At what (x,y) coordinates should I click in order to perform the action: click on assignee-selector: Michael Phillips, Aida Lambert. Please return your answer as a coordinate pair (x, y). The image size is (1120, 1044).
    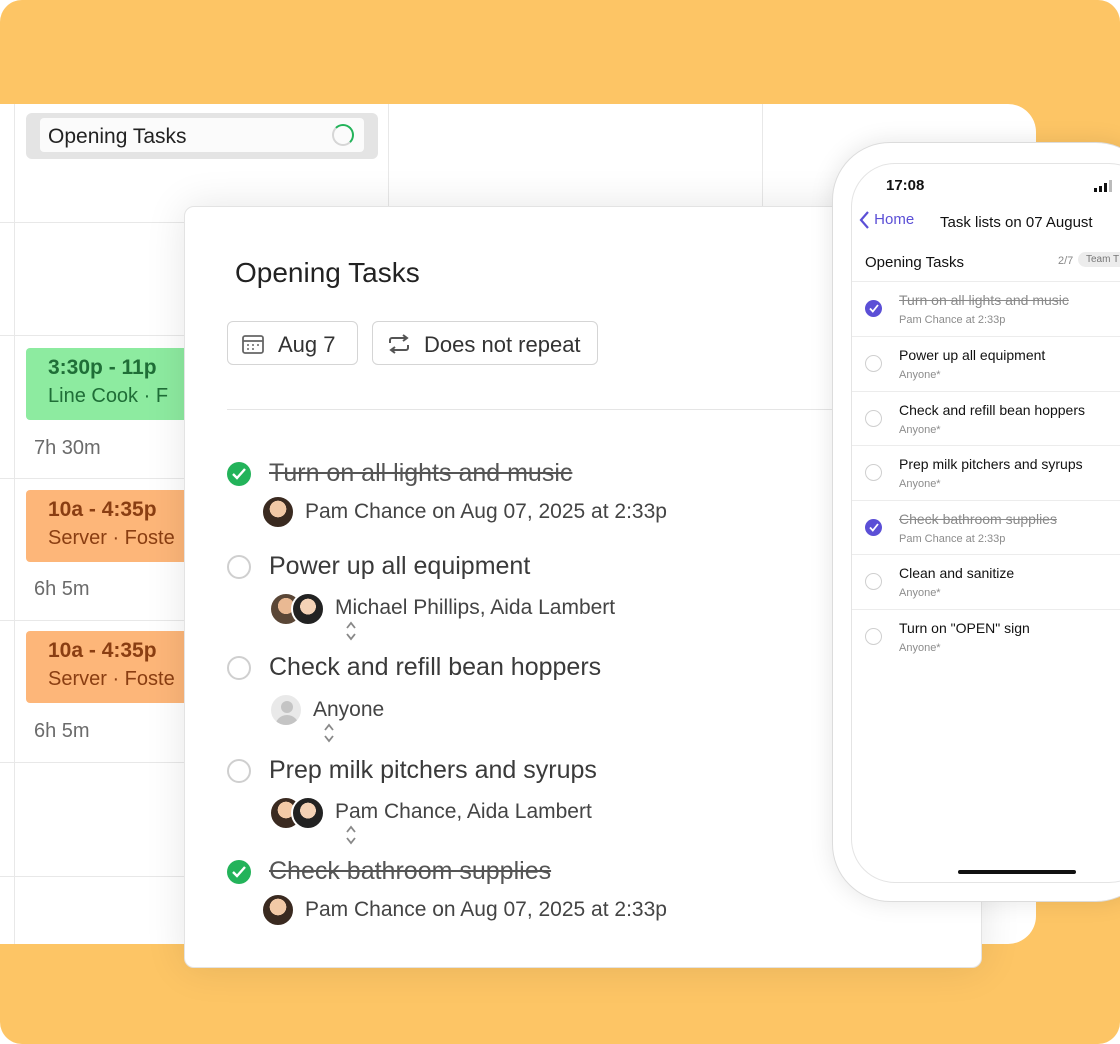
    Looking at the image, I should click on (475, 619).